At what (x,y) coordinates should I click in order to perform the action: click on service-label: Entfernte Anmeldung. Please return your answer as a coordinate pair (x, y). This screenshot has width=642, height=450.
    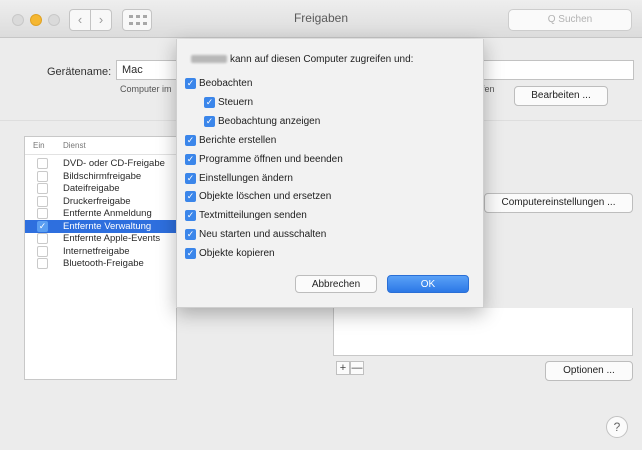
    Looking at the image, I should click on (107, 213).